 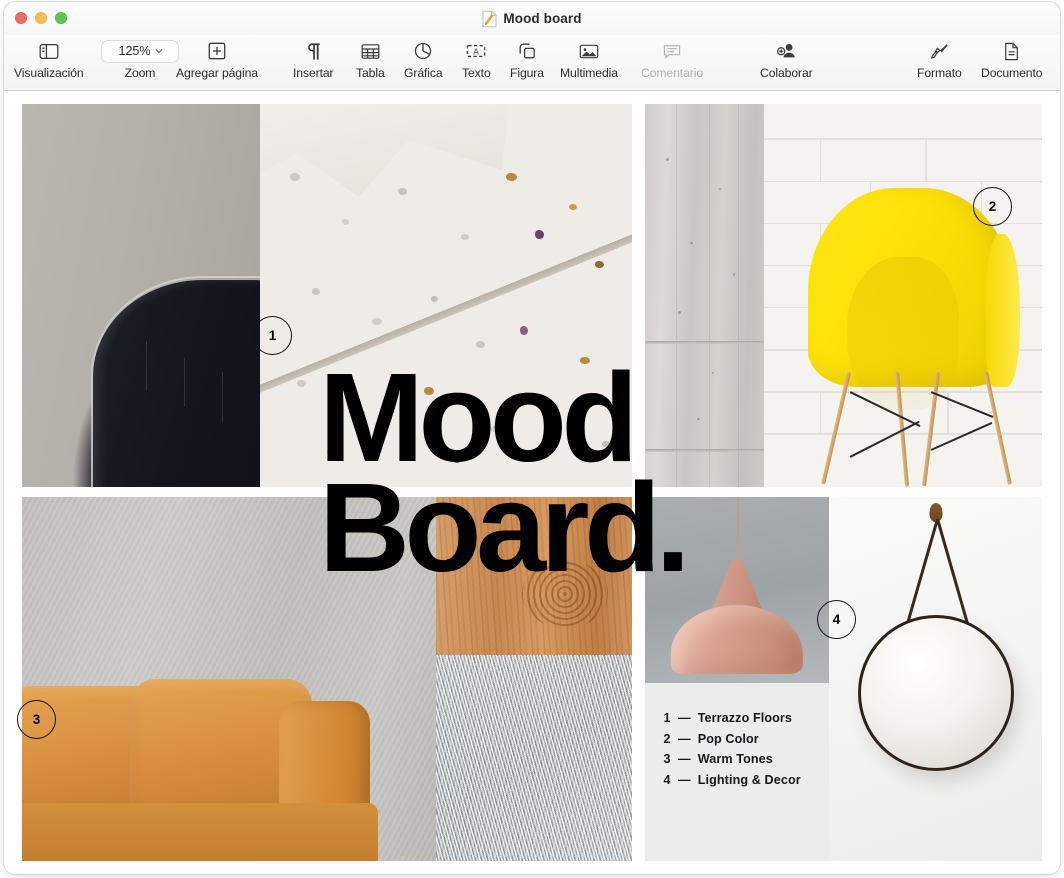 I want to click on zoom-control: 125% Zoom, so click(x=140, y=59).